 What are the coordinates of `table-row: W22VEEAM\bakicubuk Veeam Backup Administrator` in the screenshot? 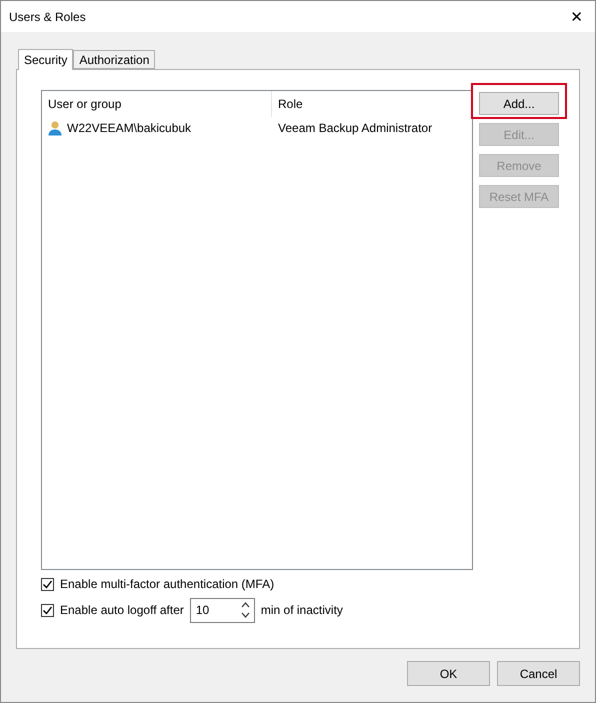 It's located at (257, 128).